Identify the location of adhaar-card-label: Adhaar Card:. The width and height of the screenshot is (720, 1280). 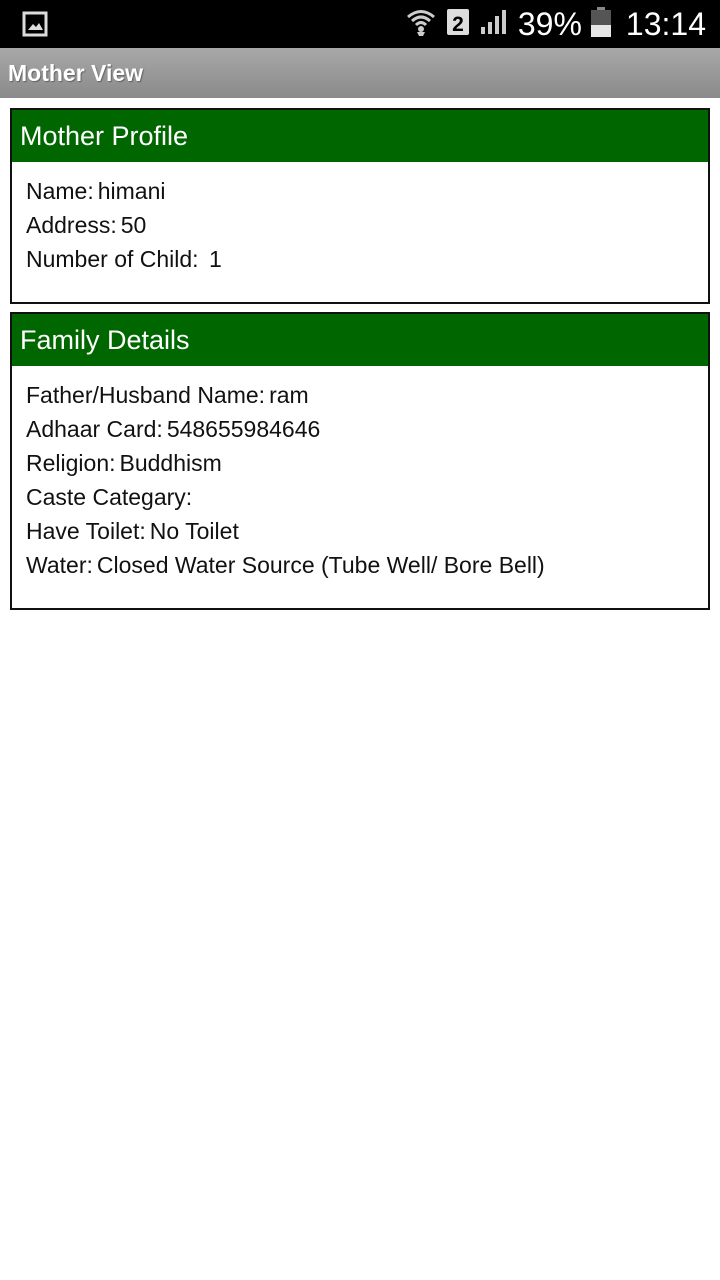
(94, 429).